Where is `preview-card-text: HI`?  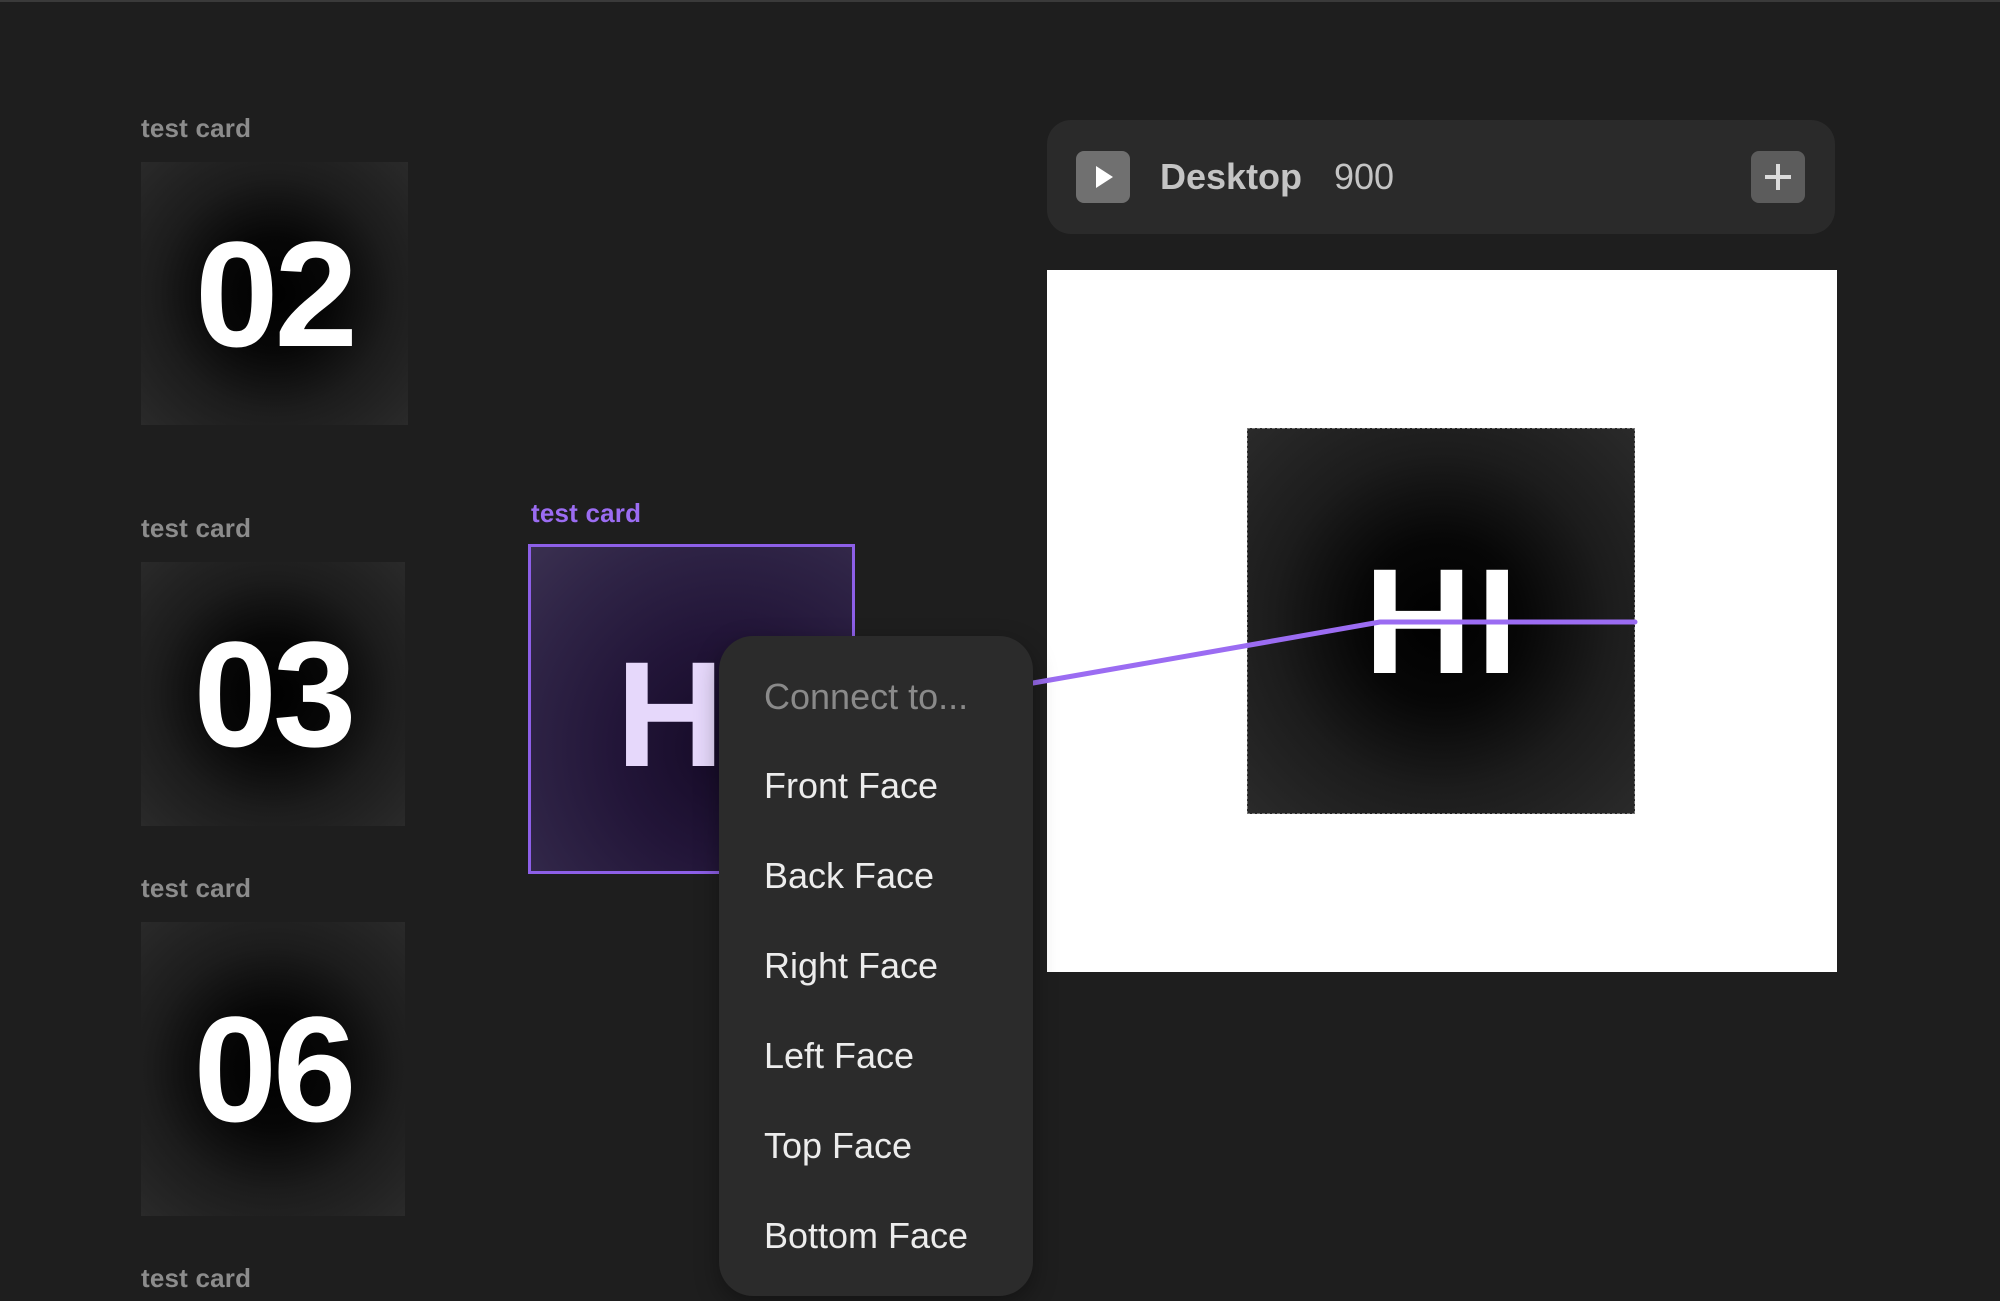 preview-card-text: HI is located at coordinates (1443, 621).